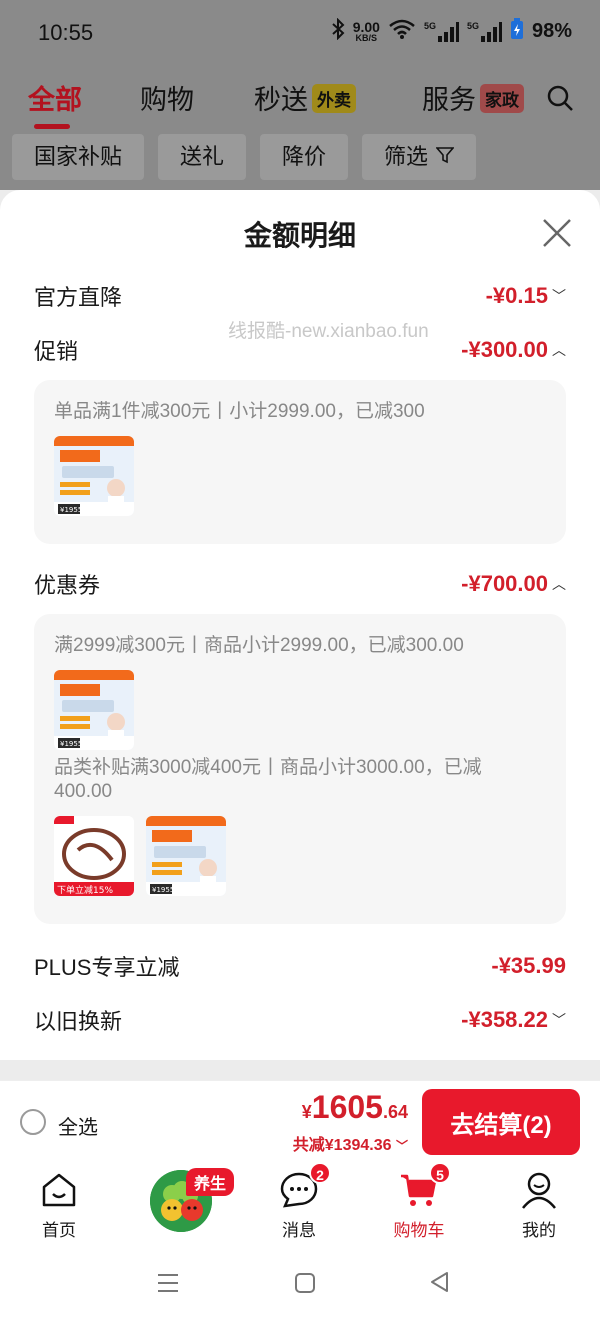 Image resolution: width=600 pixels, height=1320 pixels. I want to click on search-icon, so click(560, 100).